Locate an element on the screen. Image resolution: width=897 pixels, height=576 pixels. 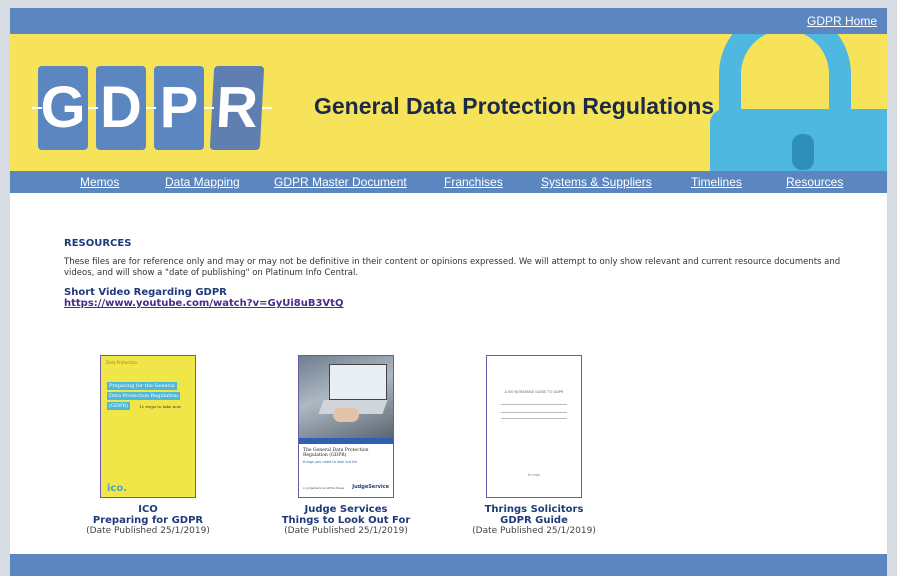
document-title: ICO is located at coordinates (148, 509).